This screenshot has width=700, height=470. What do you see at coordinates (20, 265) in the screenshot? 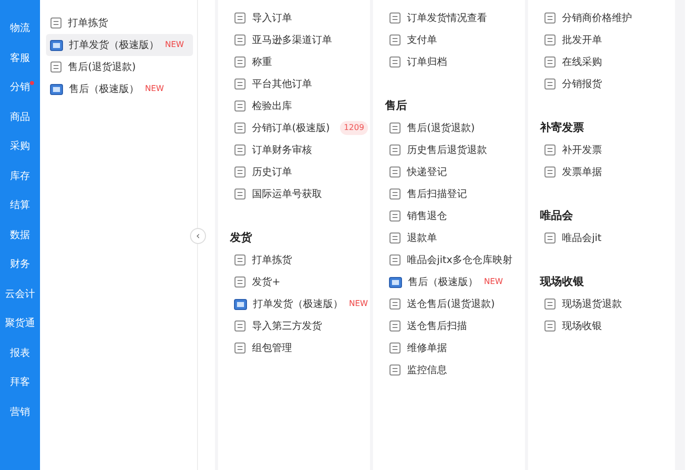
I see `sidebar-item: 财务` at bounding box center [20, 265].